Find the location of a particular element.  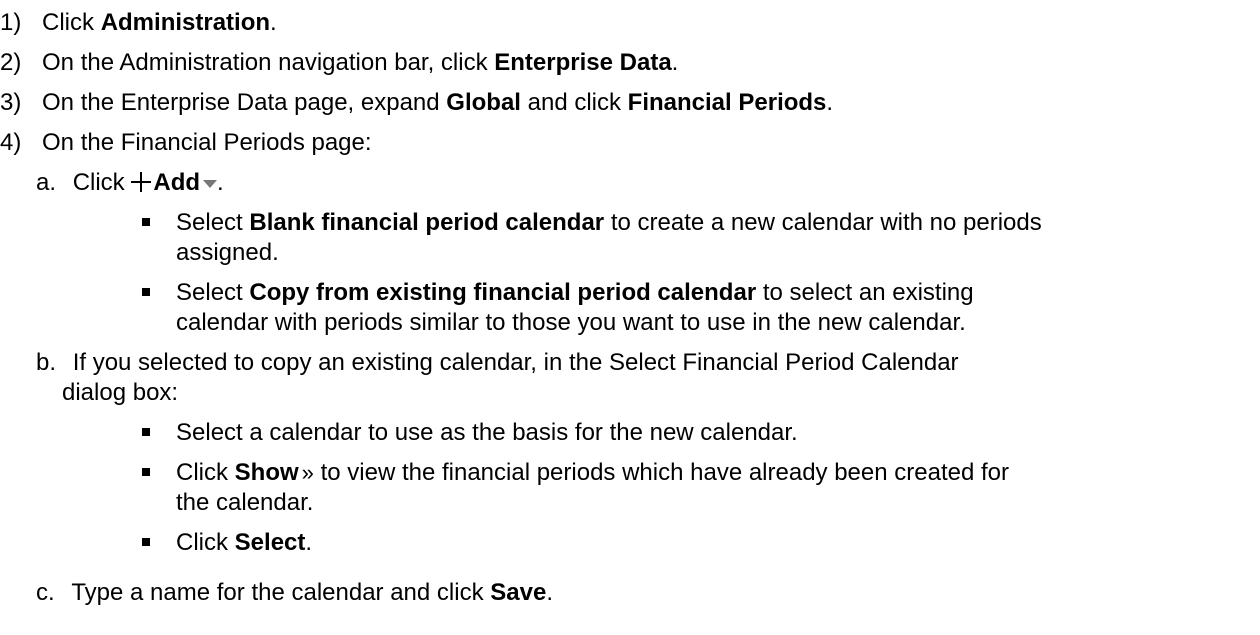

ui-label-save: Save is located at coordinates (518, 592).